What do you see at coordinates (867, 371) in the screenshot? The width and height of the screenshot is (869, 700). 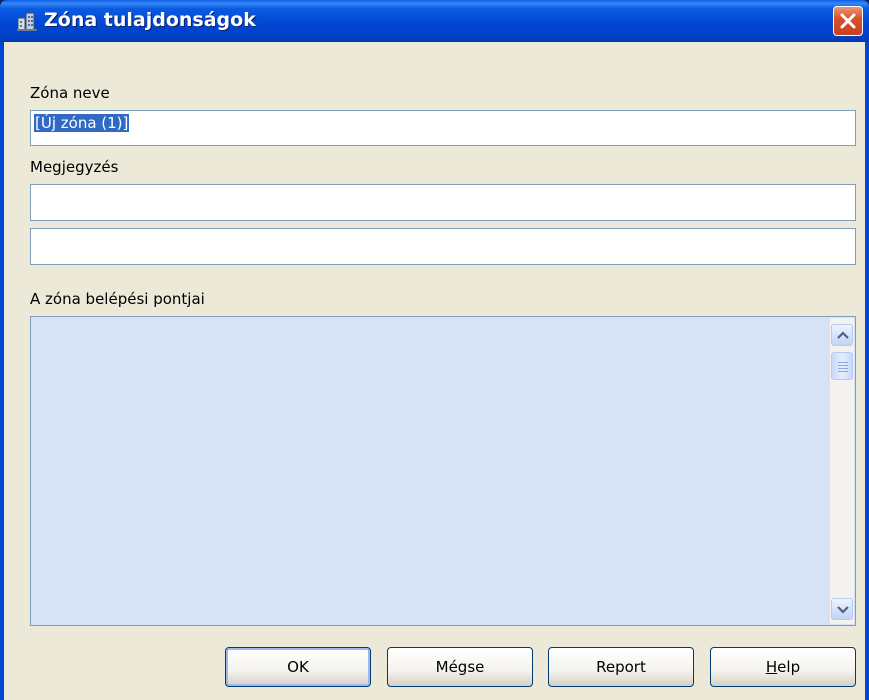 I see `window-frame-right` at bounding box center [867, 371].